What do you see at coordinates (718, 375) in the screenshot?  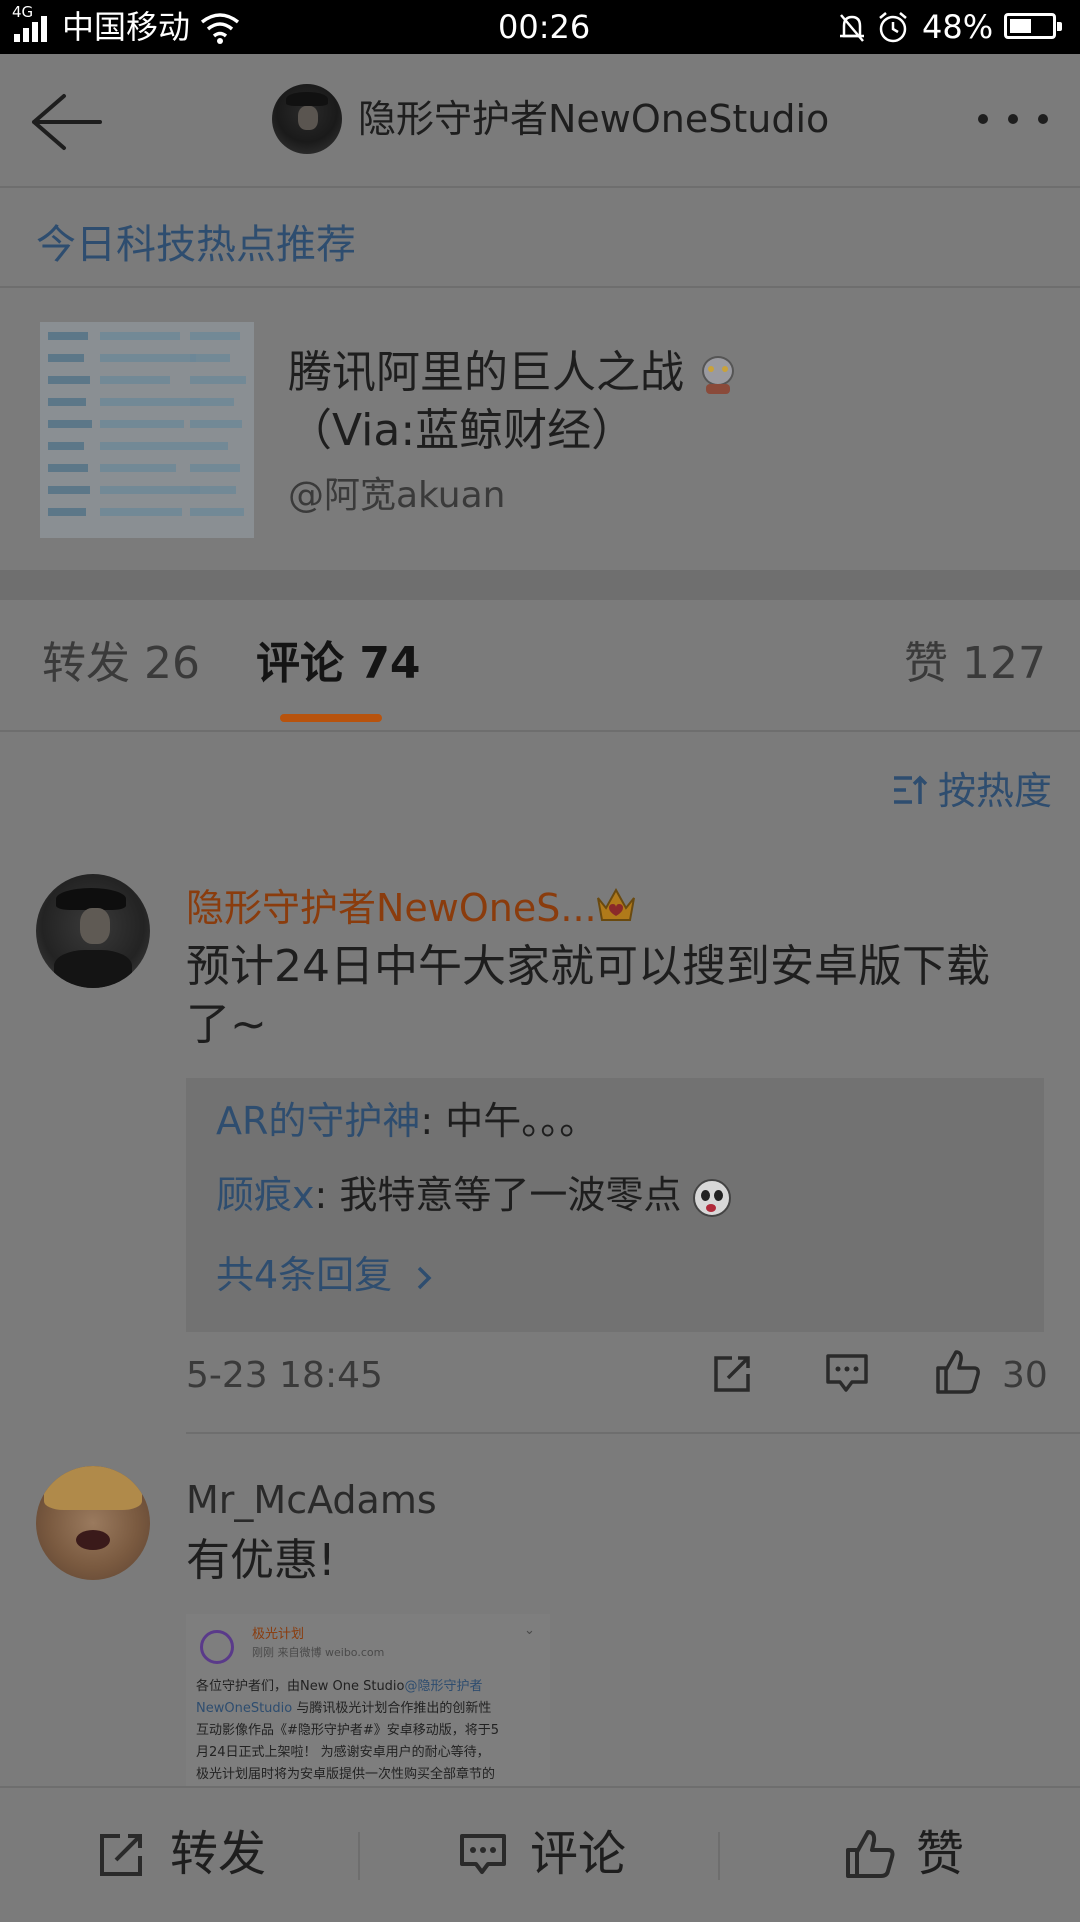 I see `robot-emoji-icon` at bounding box center [718, 375].